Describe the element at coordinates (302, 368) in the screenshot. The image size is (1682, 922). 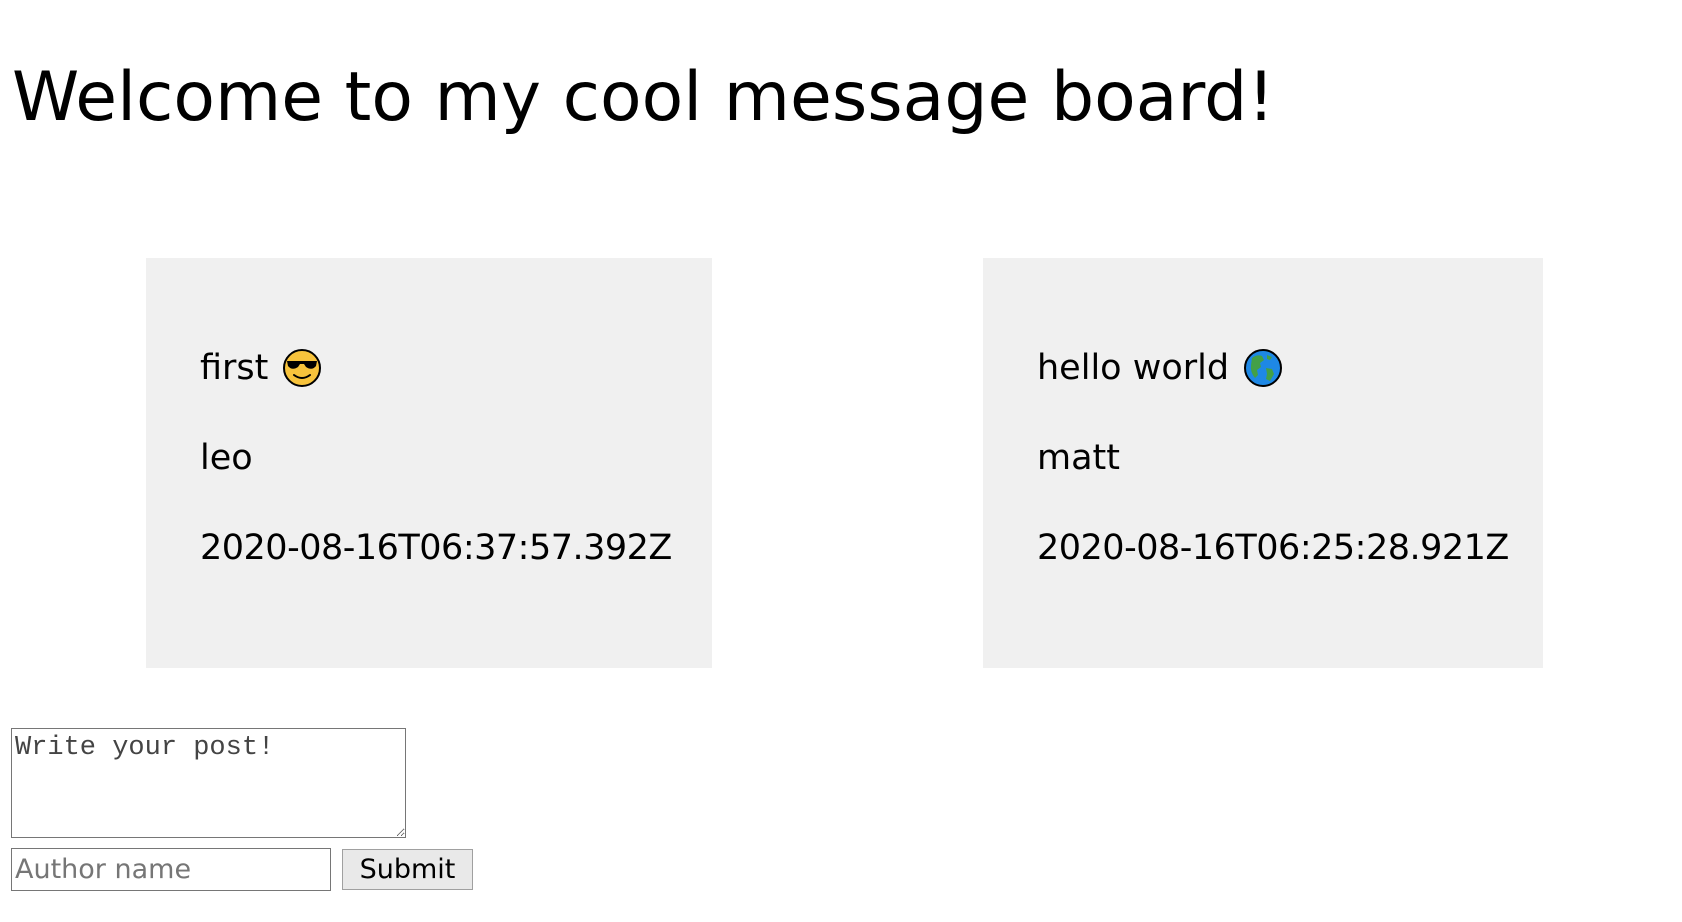
I see `sunglasses-face-icon` at that location.